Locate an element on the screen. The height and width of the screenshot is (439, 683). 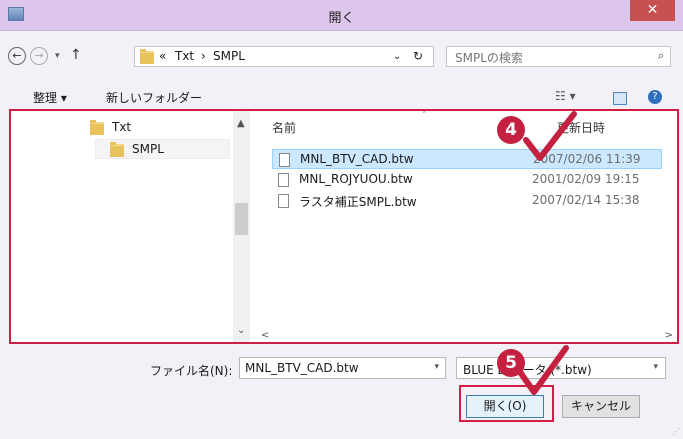
file-date: 2007/02/14 15:38 is located at coordinates (586, 200).